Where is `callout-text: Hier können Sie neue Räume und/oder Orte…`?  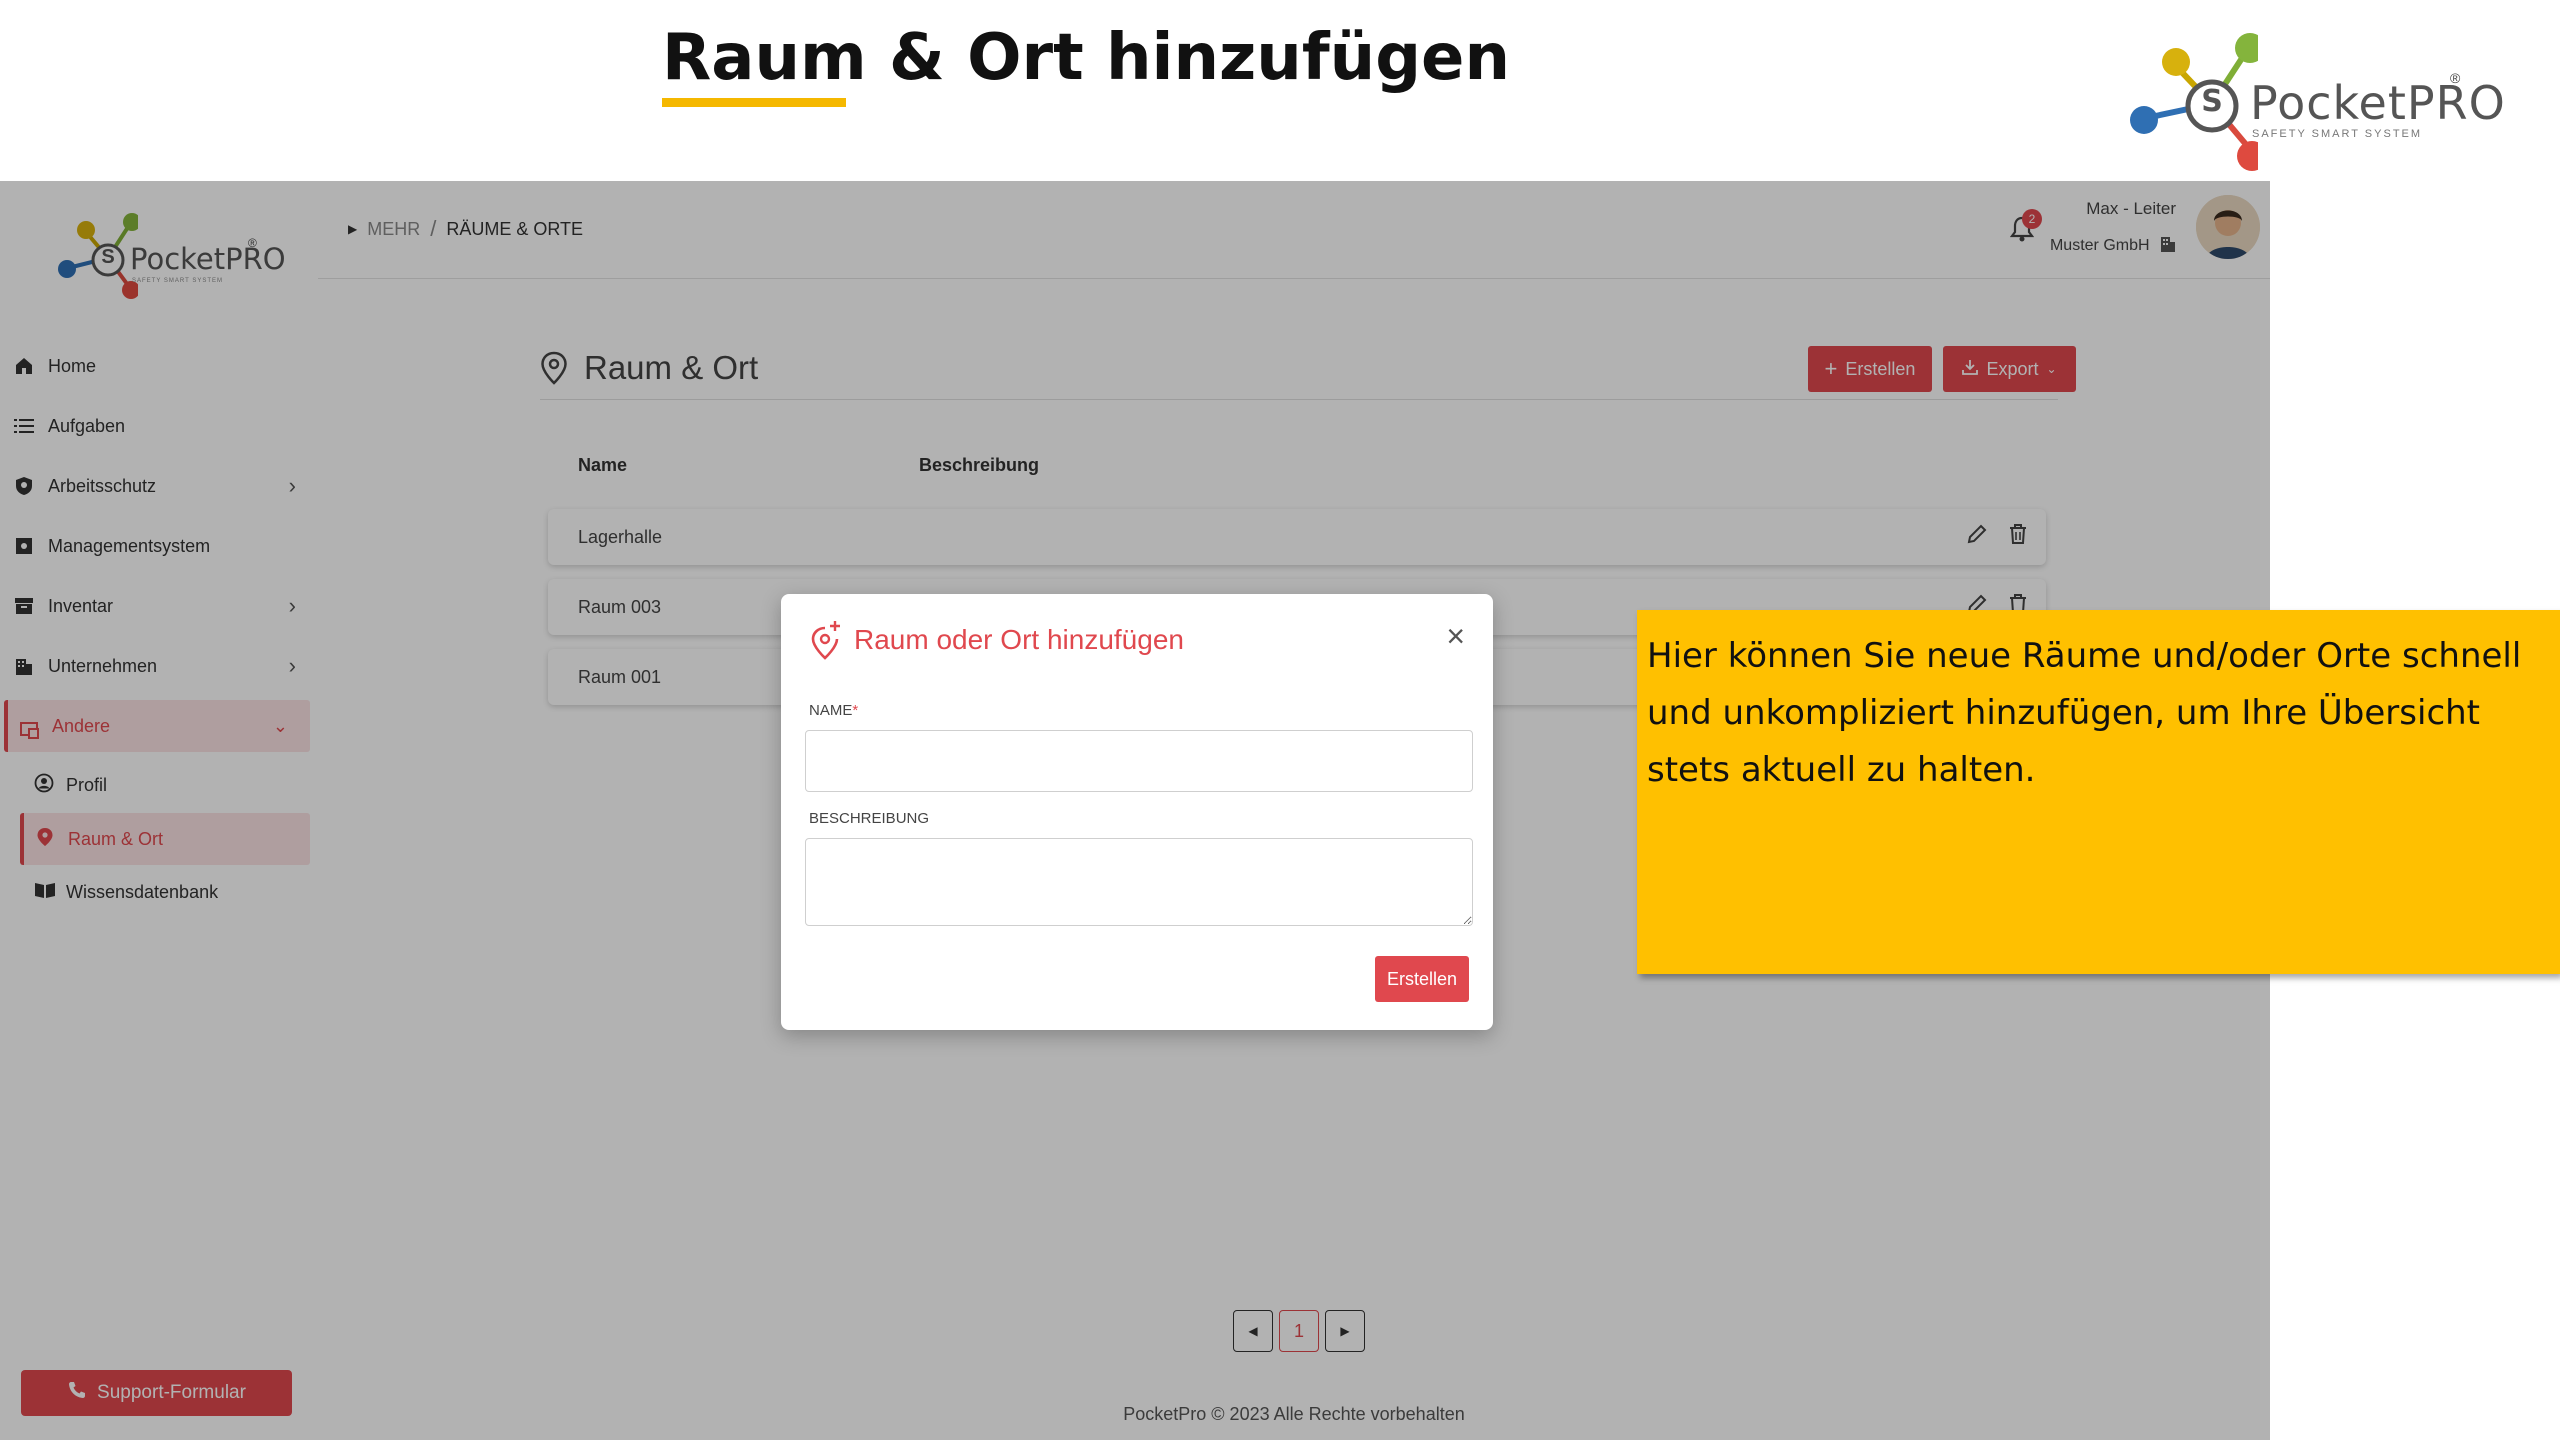 callout-text: Hier können Sie neue Räume und/oder Orte… is located at coordinates (2084, 713).